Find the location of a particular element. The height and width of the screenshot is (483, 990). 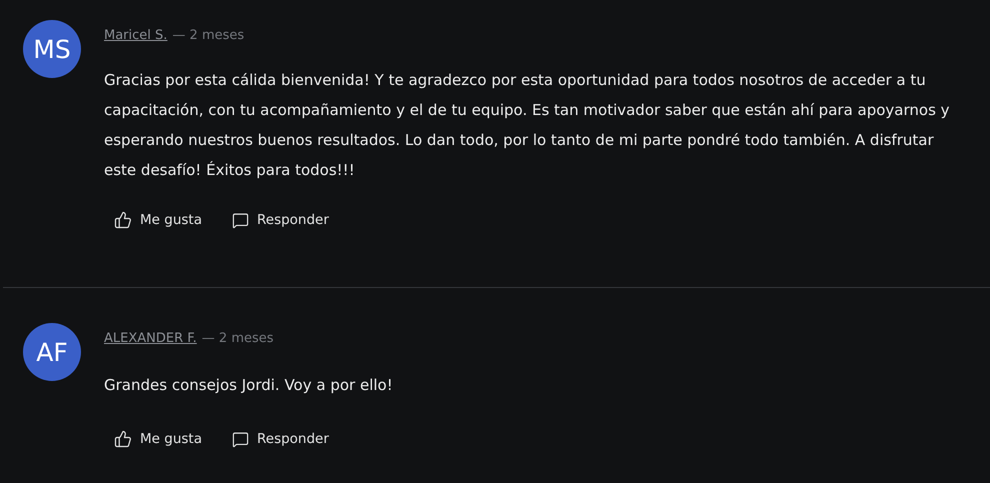

author-link: ALEXANDER F. is located at coordinates (150, 338).